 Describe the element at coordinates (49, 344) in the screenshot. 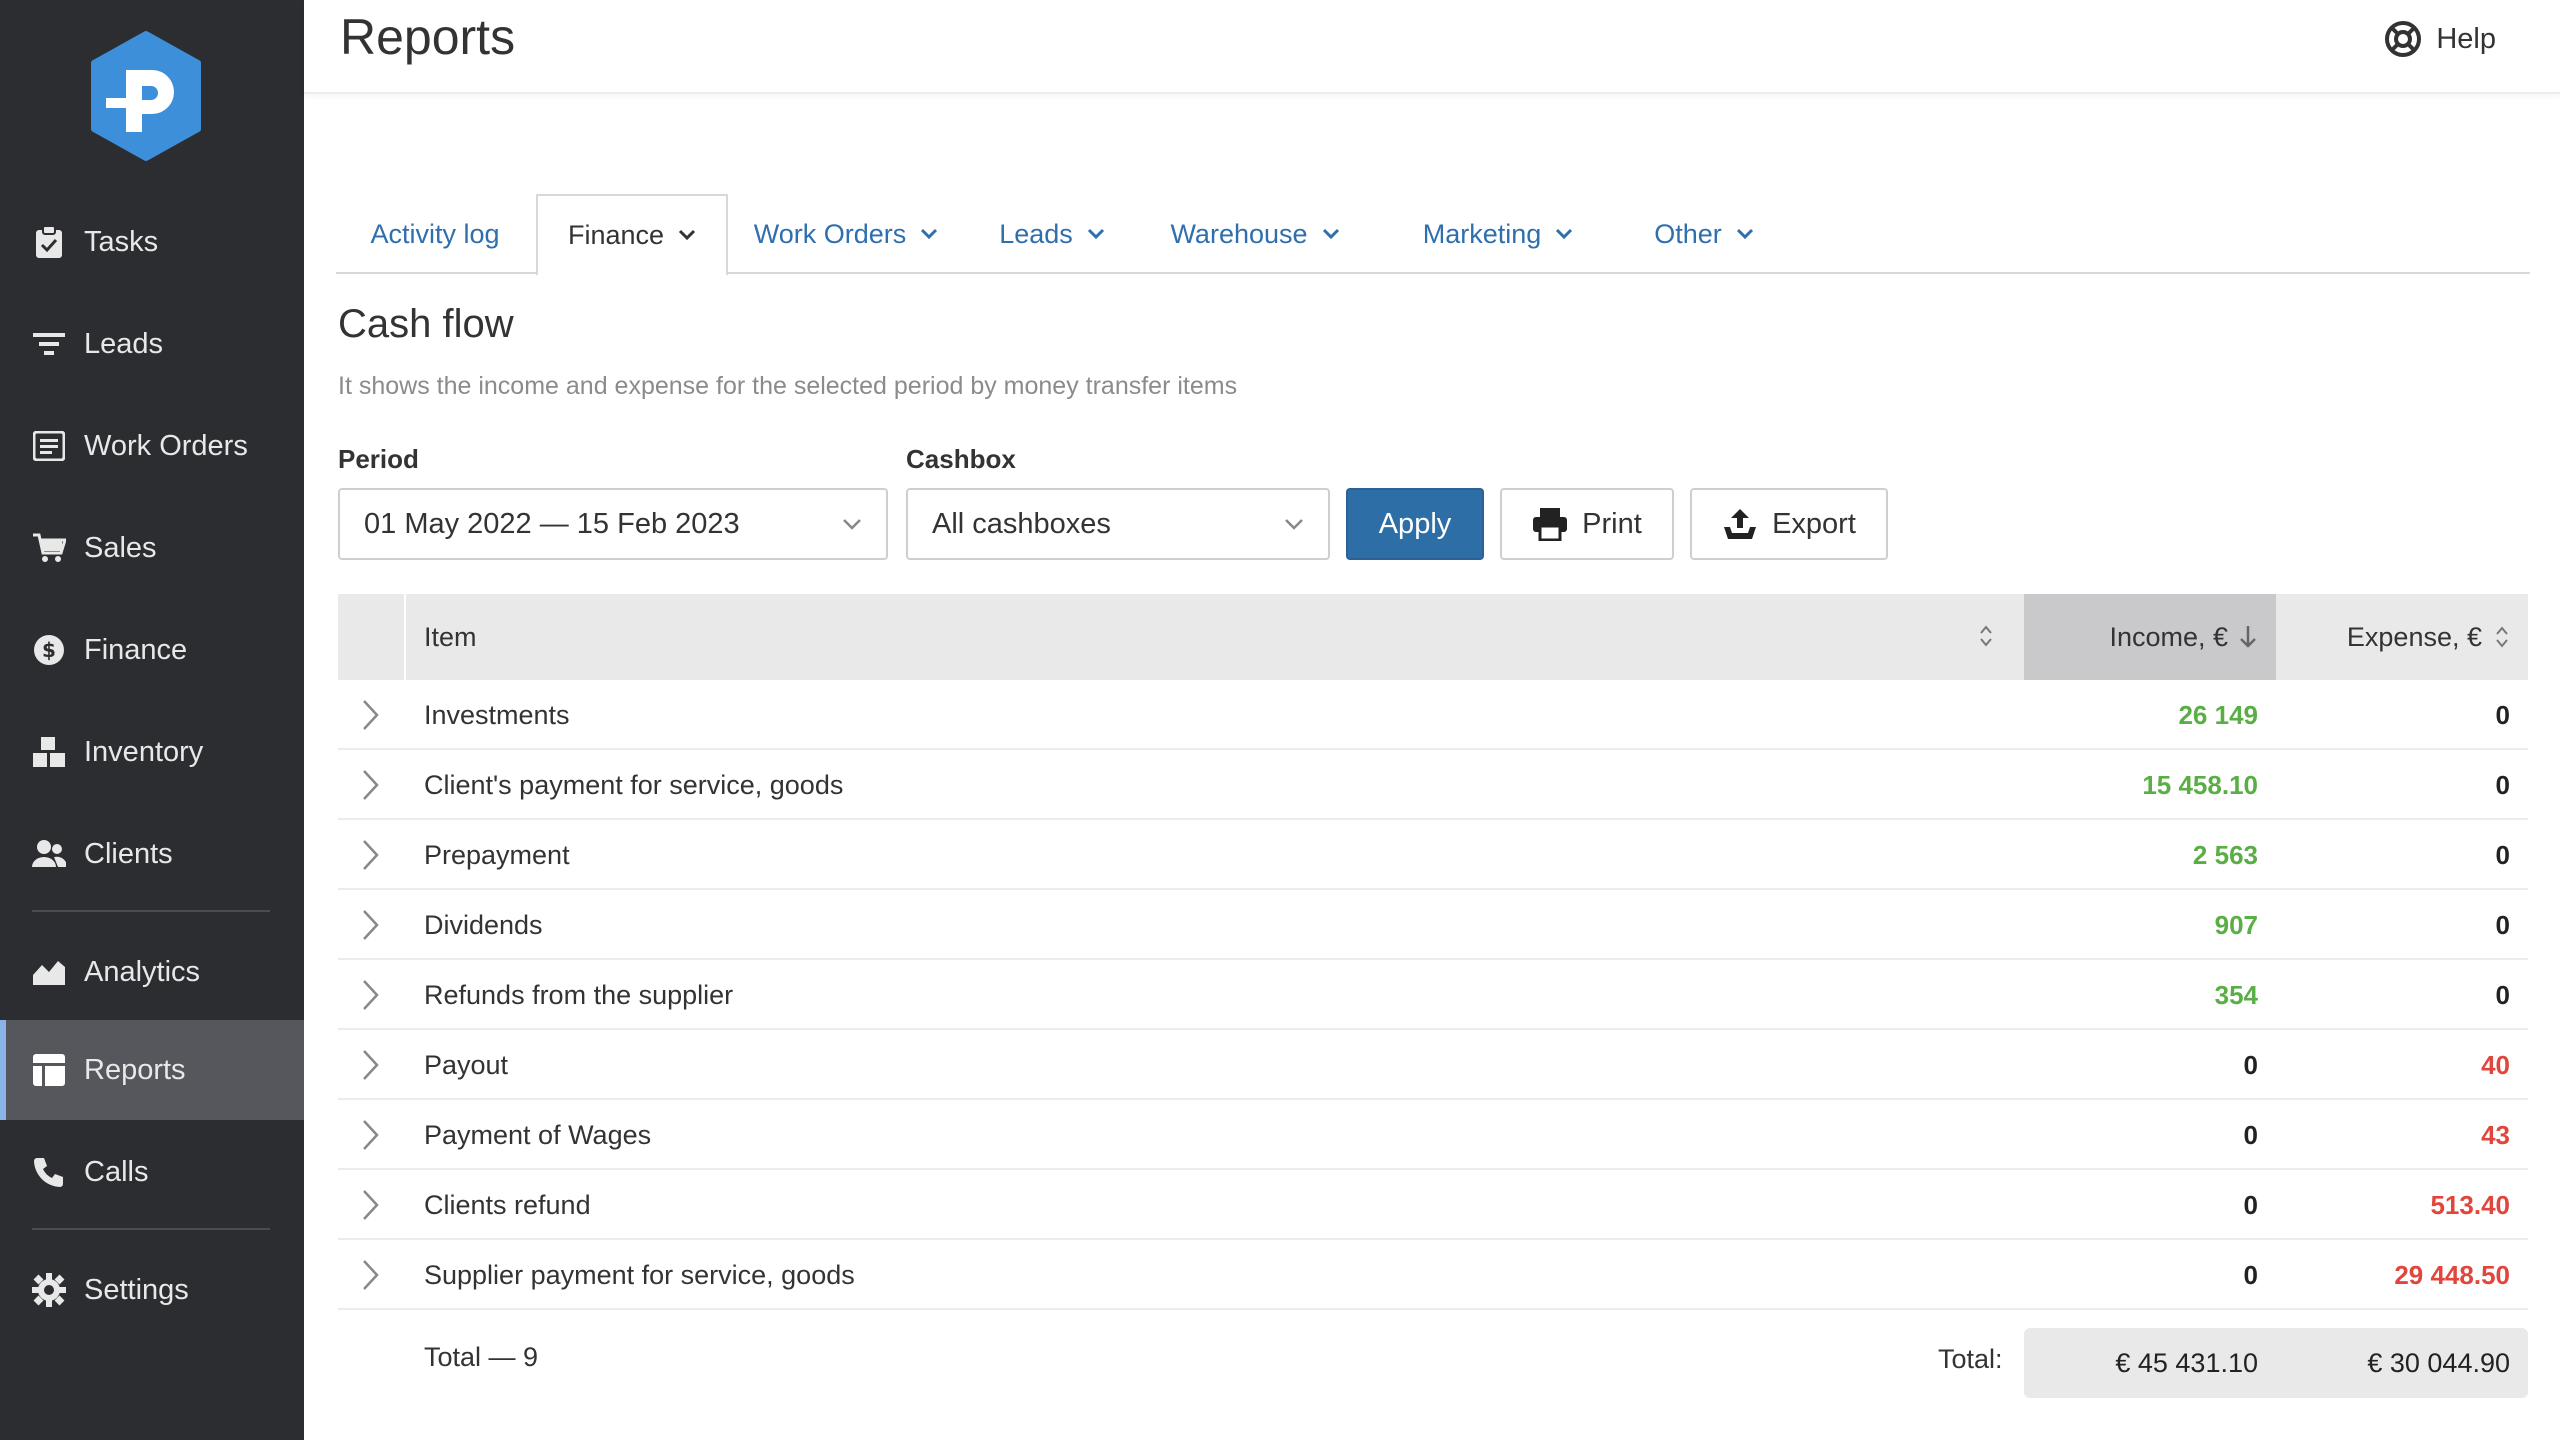

I see `filter-icon` at that location.